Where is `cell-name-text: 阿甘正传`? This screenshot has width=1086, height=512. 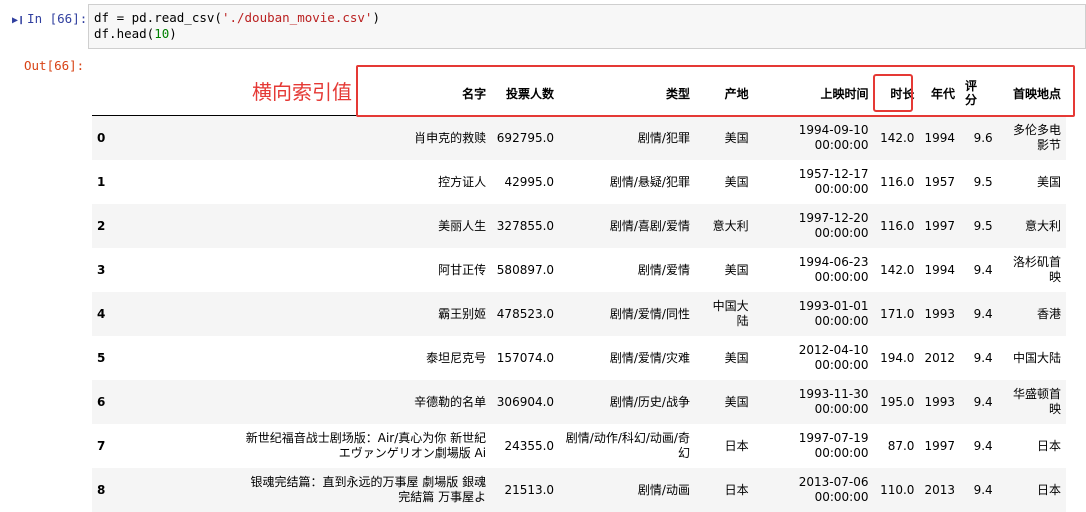
cell-name-text: 阿甘正传 is located at coordinates (462, 269).